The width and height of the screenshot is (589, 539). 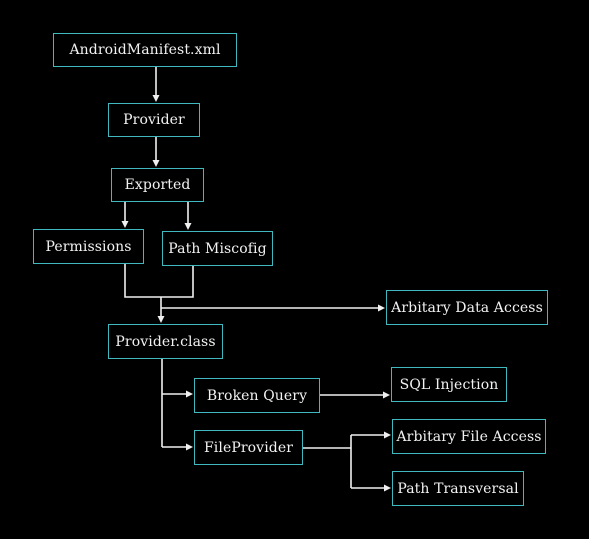 I want to click on edge-merge-provider-class, so click(x=159, y=293).